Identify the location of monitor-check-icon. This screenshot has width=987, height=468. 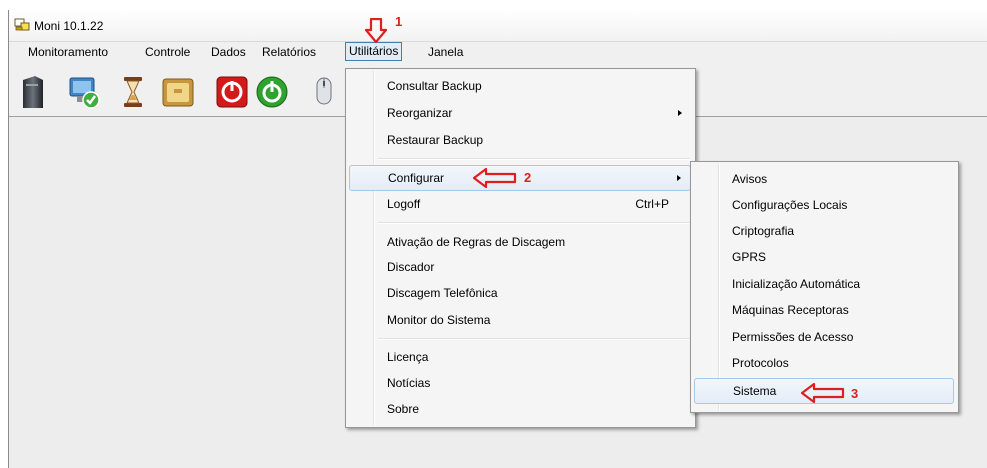
(84, 92).